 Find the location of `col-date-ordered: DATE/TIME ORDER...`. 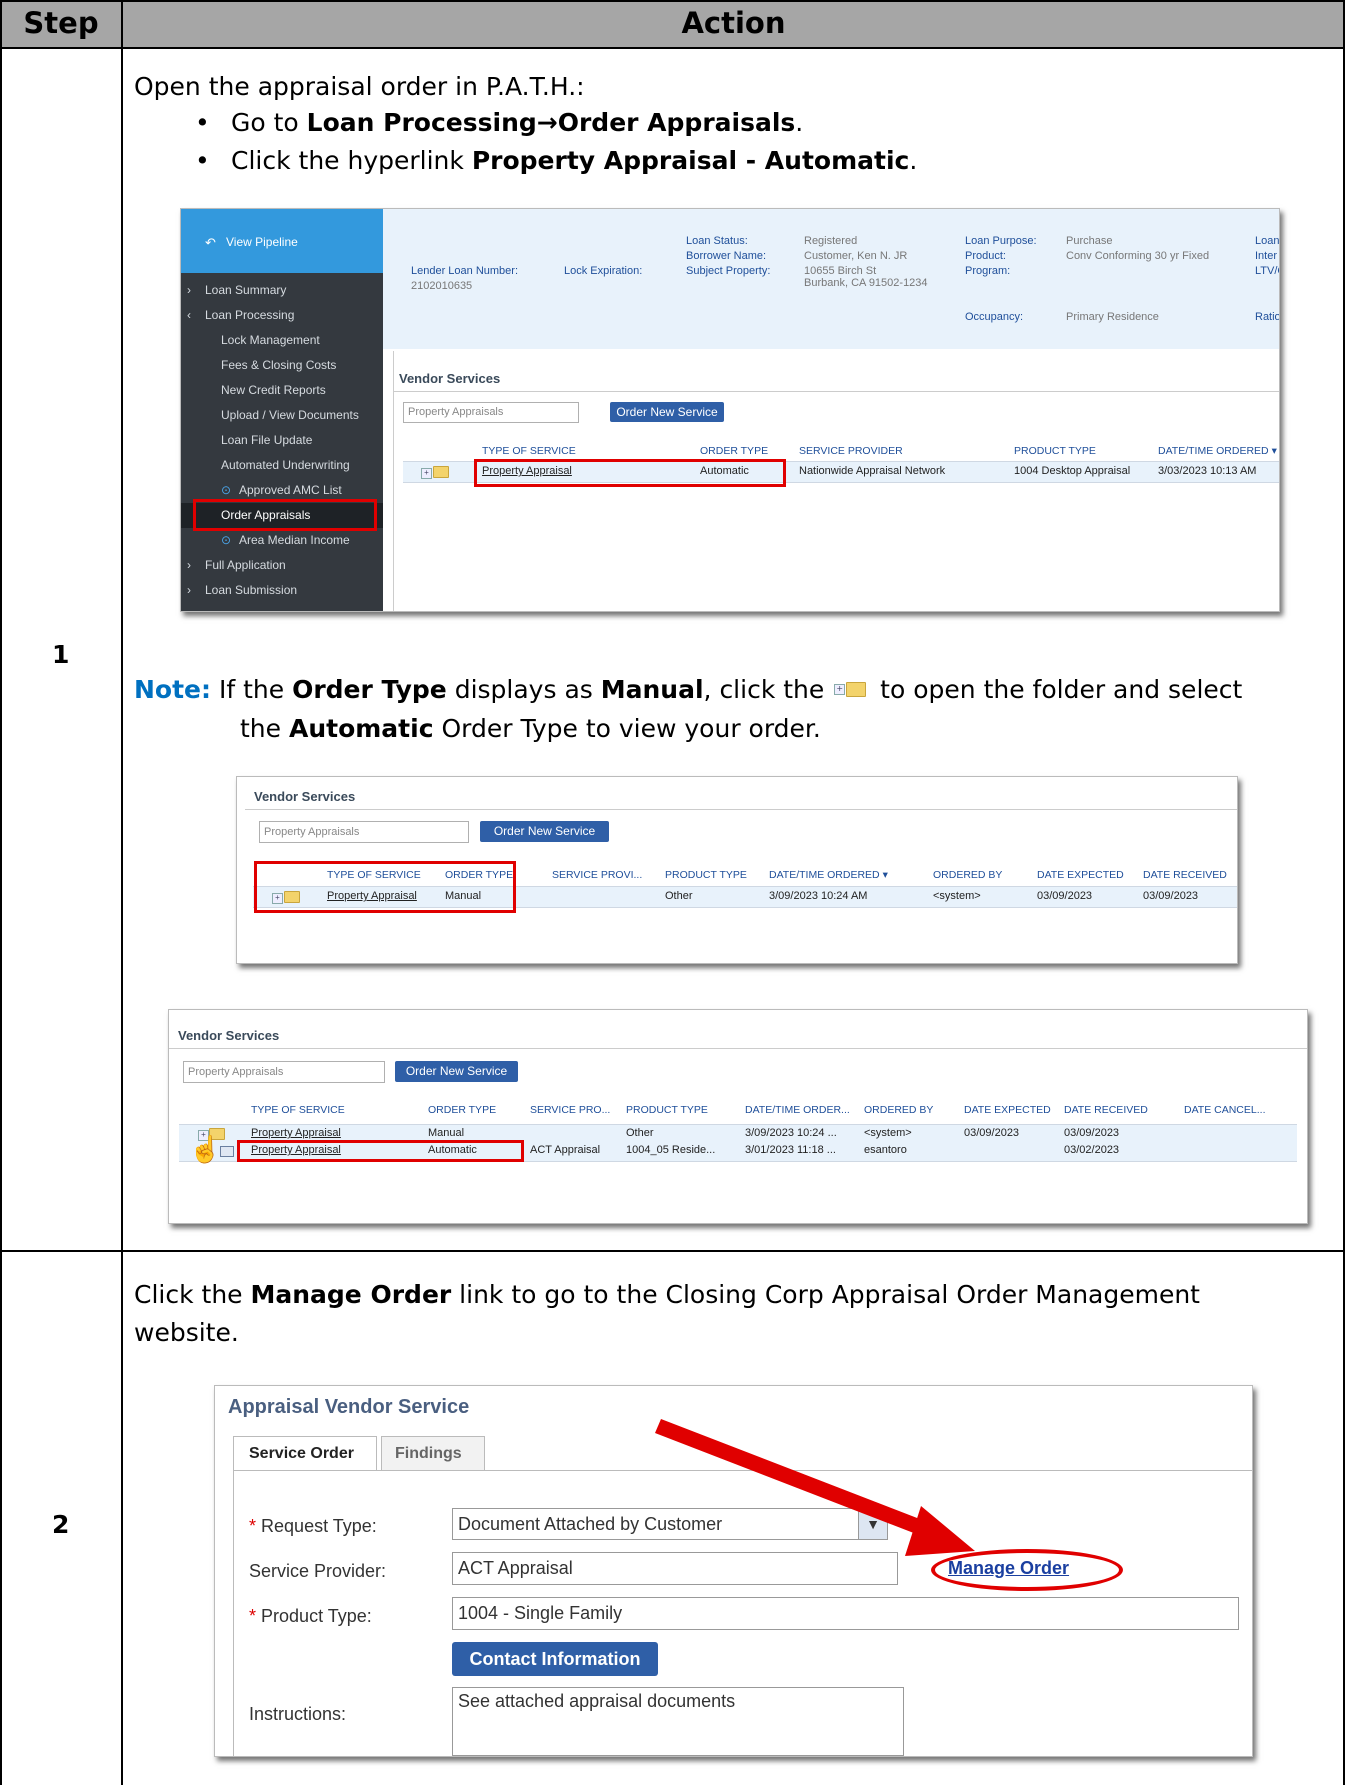

col-date-ordered: DATE/TIME ORDER... is located at coordinates (797, 1110).